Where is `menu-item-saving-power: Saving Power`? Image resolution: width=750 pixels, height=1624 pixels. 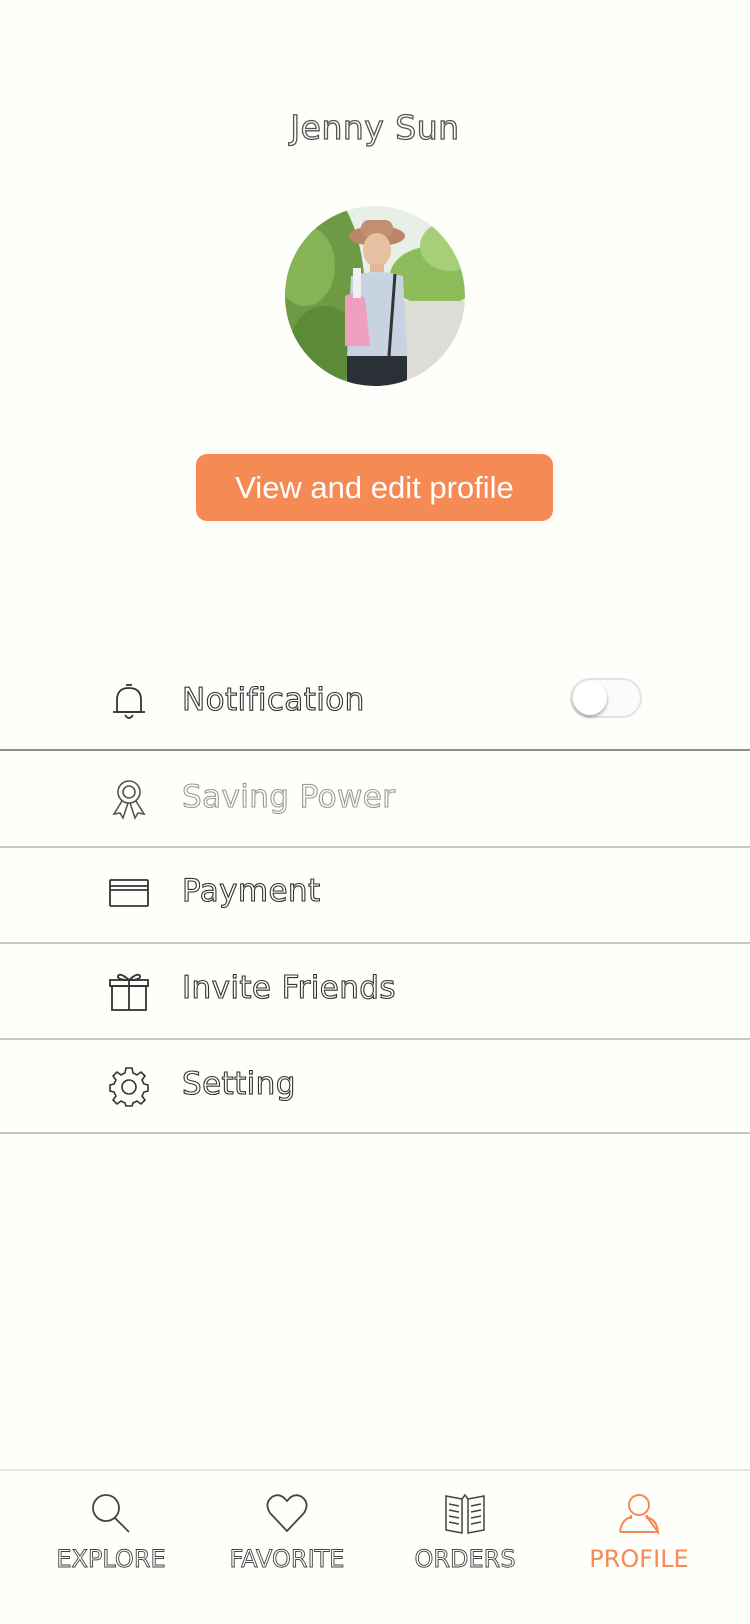 menu-item-saving-power: Saving Power is located at coordinates (375, 799).